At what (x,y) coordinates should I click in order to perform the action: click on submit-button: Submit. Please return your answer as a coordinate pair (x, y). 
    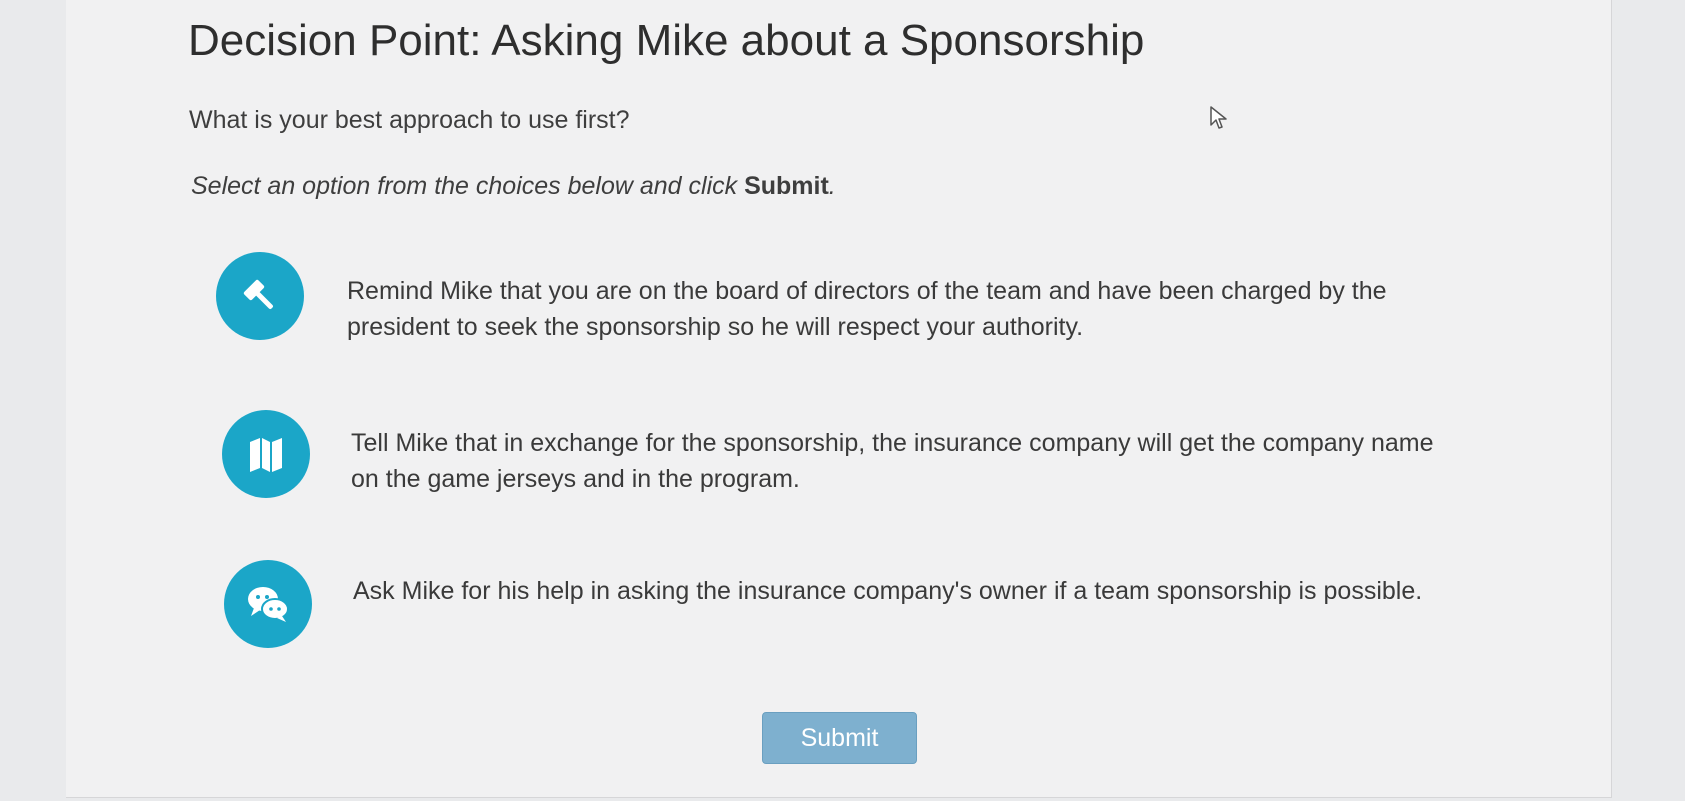
    Looking at the image, I should click on (839, 738).